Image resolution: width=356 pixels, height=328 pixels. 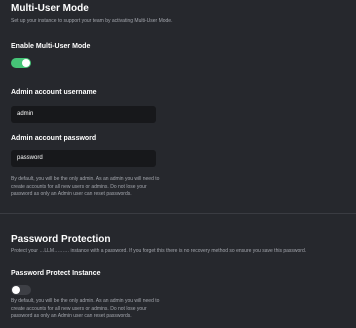 What do you see at coordinates (178, 213) in the screenshot?
I see `section-divider` at bounding box center [178, 213].